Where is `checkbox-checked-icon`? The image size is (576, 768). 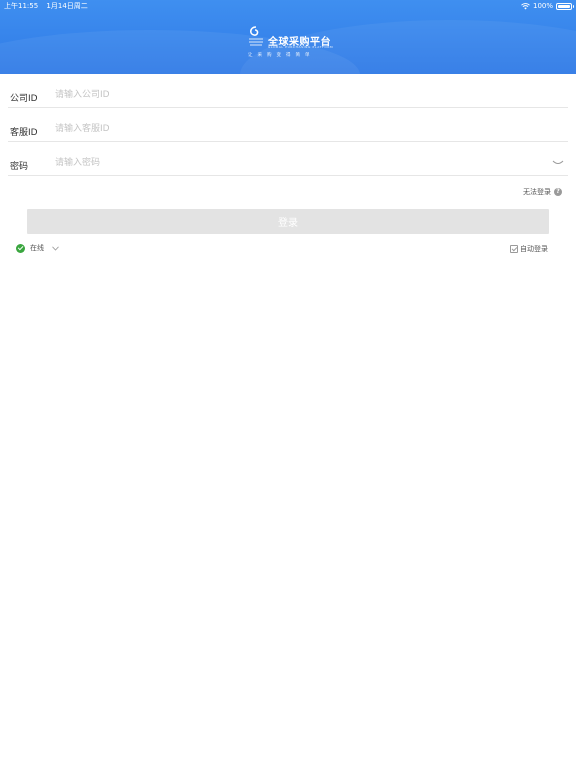 checkbox-checked-icon is located at coordinates (514, 249).